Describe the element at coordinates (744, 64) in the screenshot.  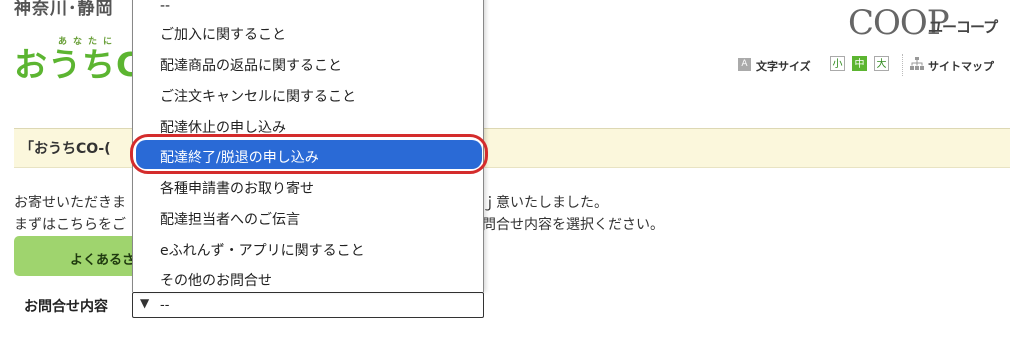
I see `font-size-icon: A` at that location.